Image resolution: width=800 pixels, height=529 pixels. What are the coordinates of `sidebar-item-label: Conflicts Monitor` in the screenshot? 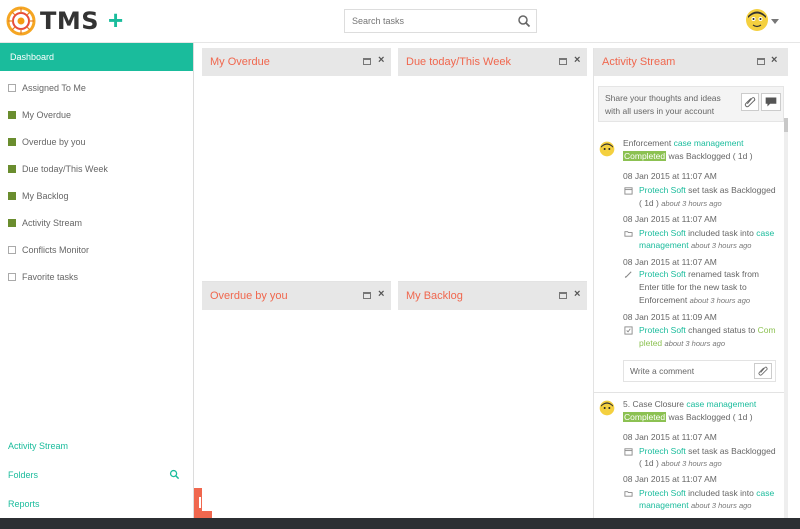 It's located at (56, 249).